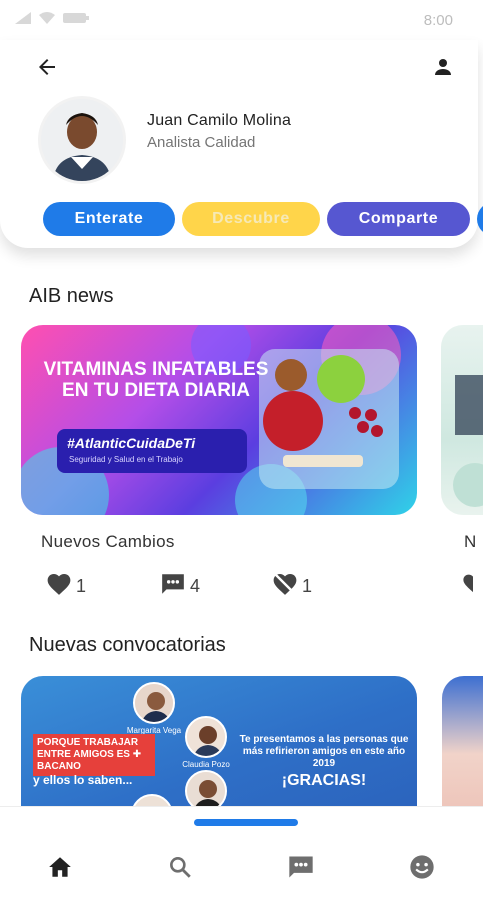  Describe the element at coordinates (195, 586) in the screenshot. I see `comment-count: 4` at that location.